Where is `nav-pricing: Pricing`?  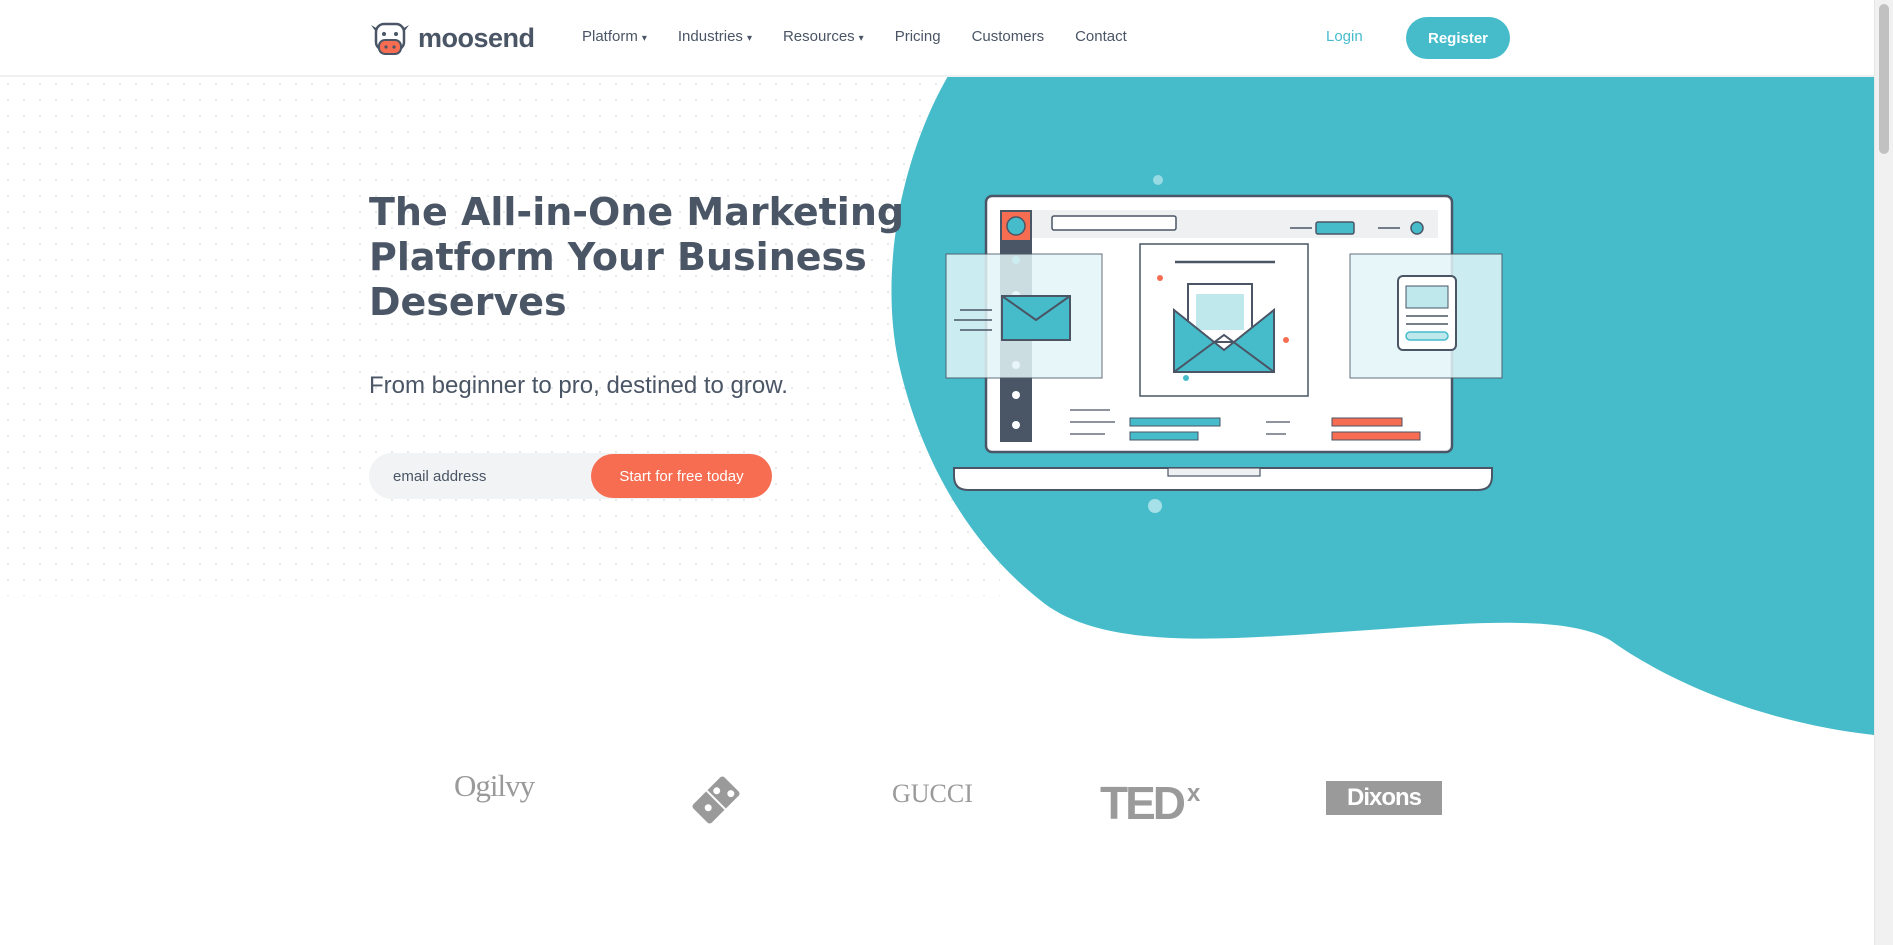 nav-pricing: Pricing is located at coordinates (918, 36).